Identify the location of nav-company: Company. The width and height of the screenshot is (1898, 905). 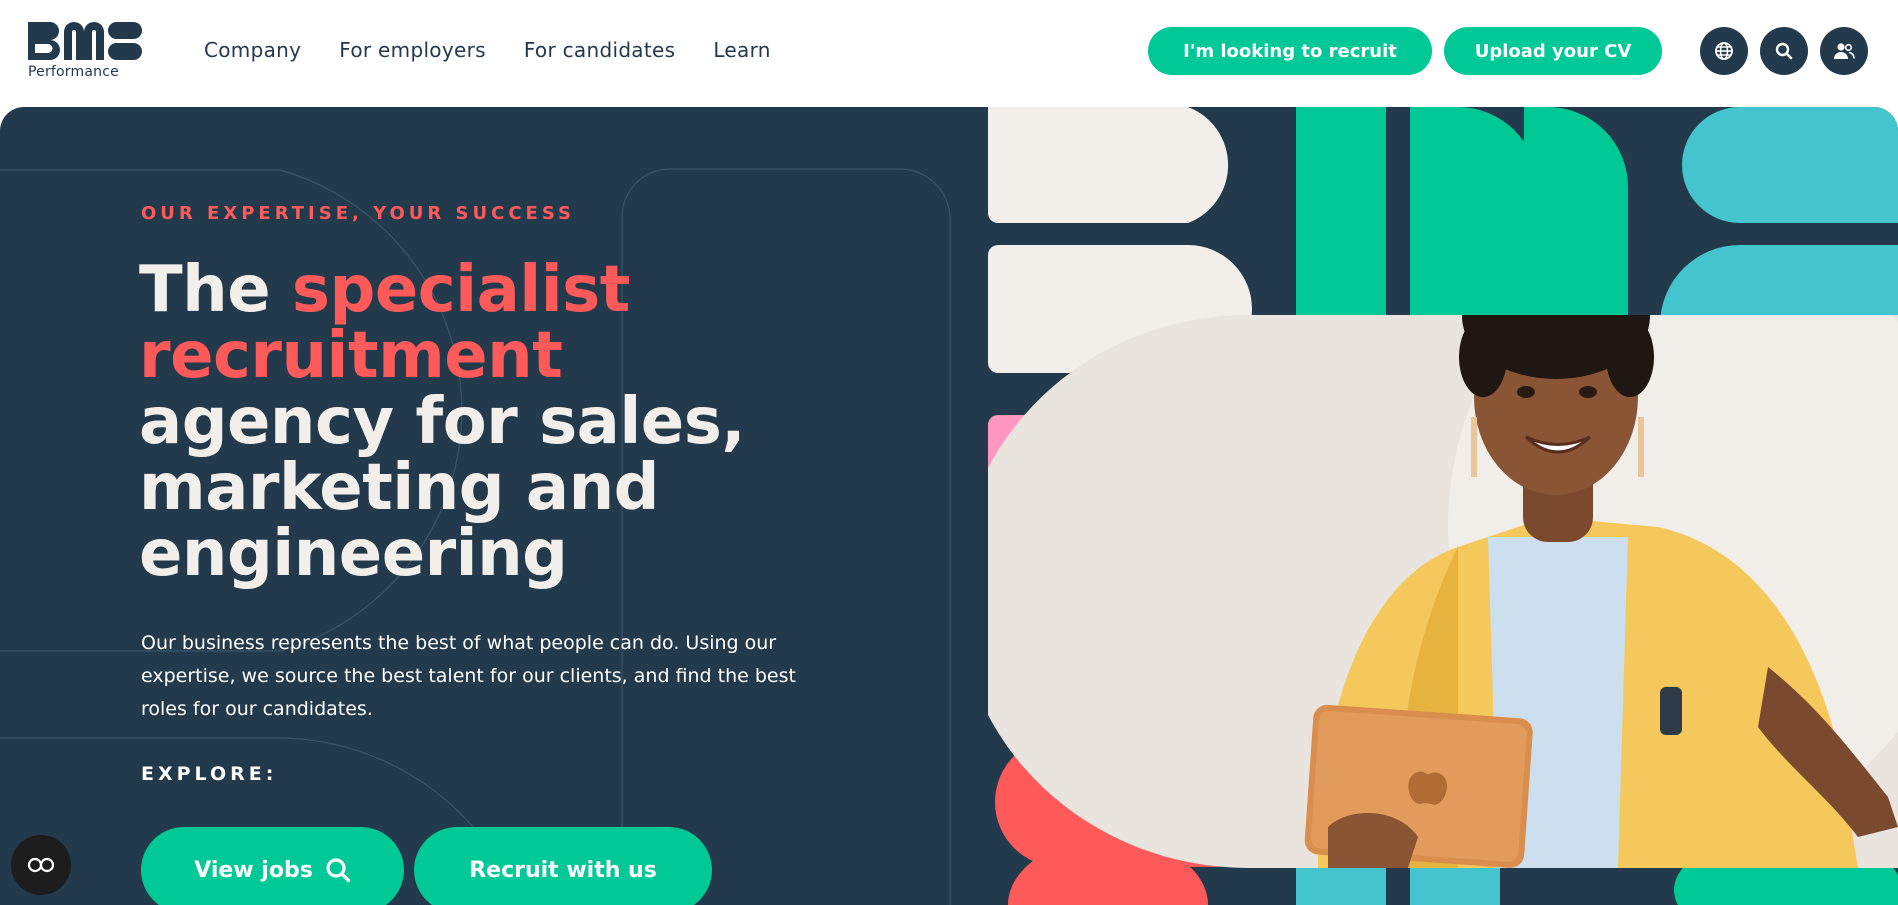
(252, 50).